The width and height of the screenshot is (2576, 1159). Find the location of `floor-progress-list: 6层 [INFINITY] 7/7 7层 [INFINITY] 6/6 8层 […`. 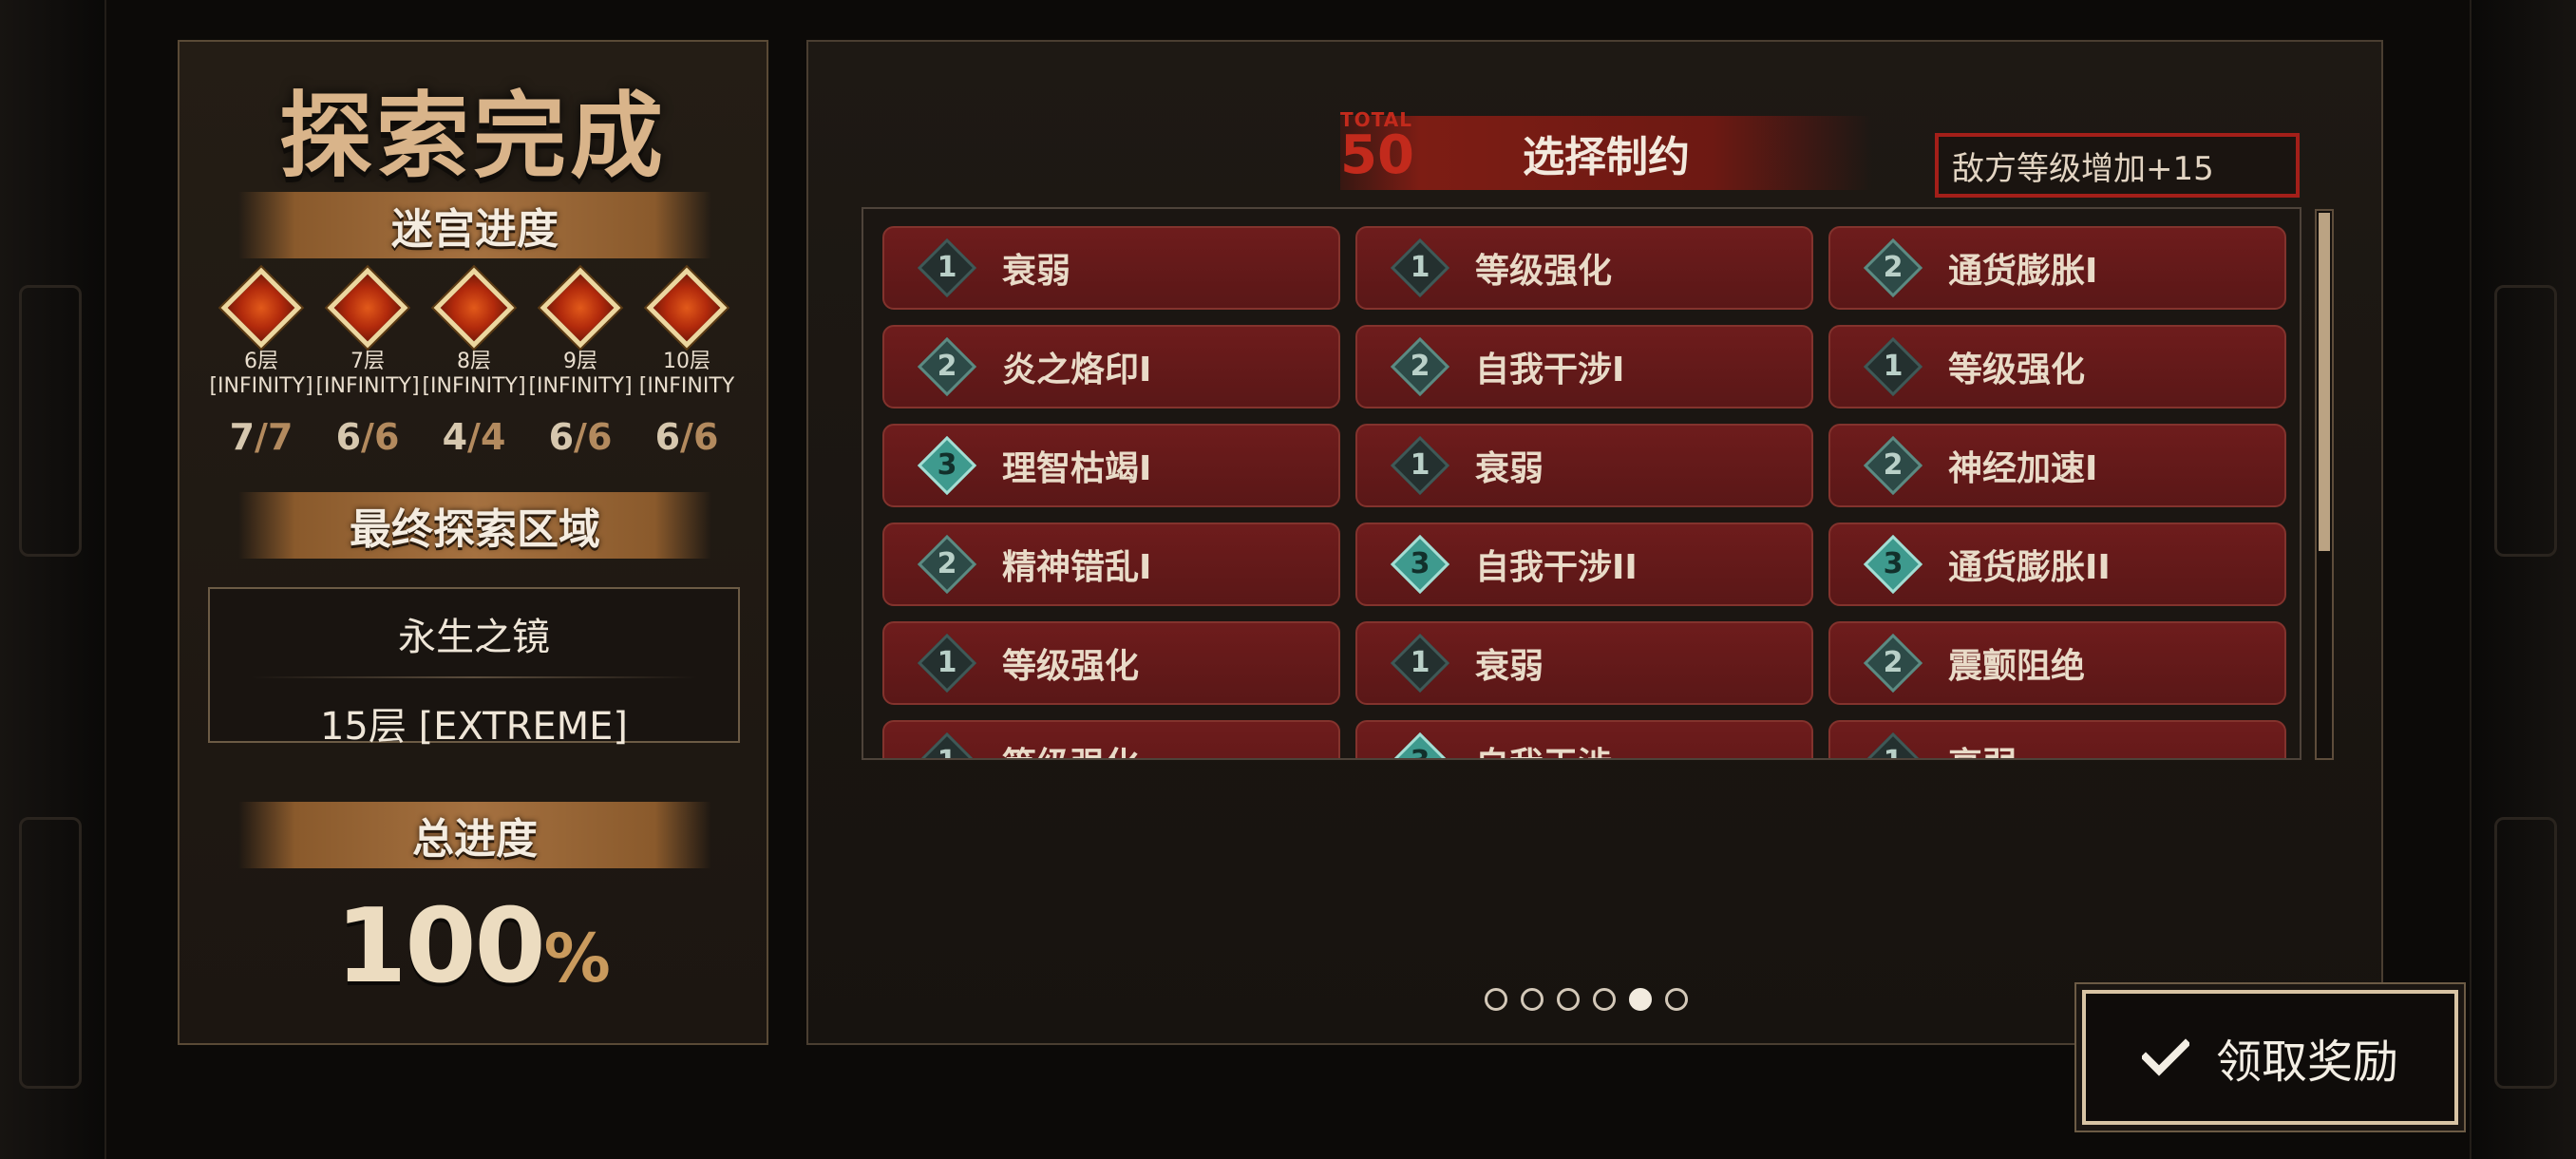

floor-progress-list: 6层 [INFINITY] 7/7 7层 [INFINITY] 6/6 8层 [… is located at coordinates (474, 362).